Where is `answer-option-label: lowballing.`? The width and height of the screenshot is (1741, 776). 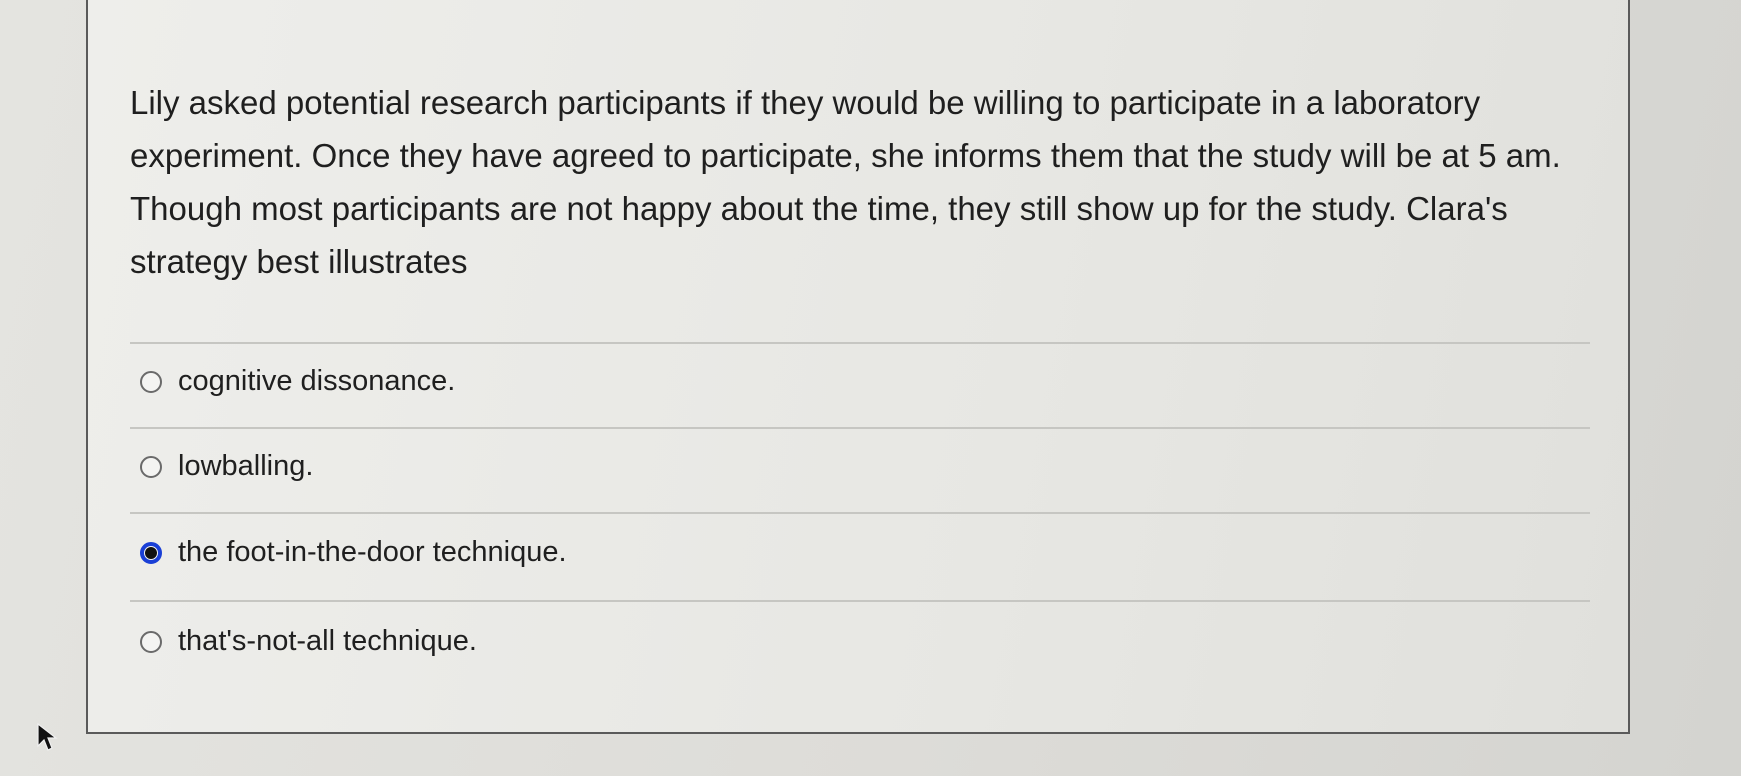
answer-option-label: lowballing. is located at coordinates (246, 466).